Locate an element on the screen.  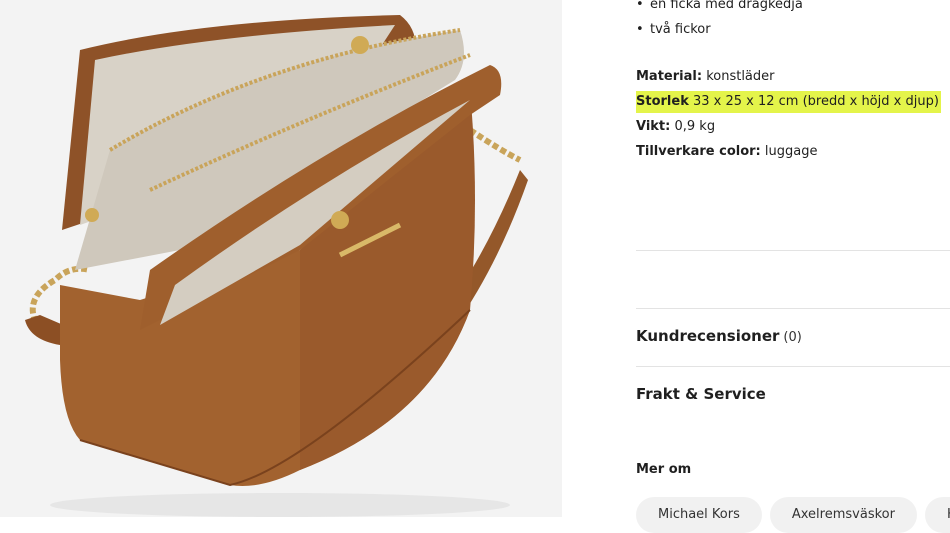
spec-color: Tillverkare color: luggage is located at coordinates (788, 151).